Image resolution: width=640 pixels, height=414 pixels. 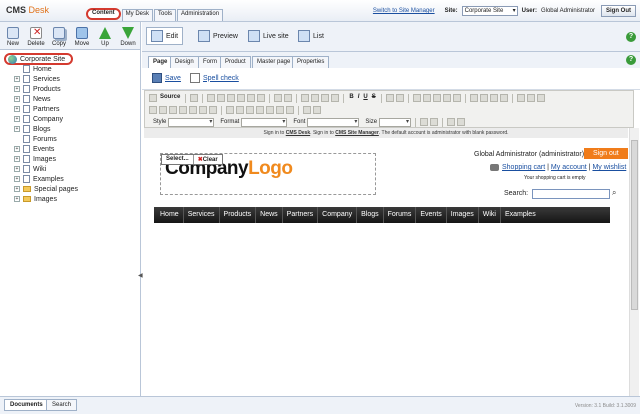 What do you see at coordinates (530, 98) in the screenshot?
I see `unlink-icon` at bounding box center [530, 98].